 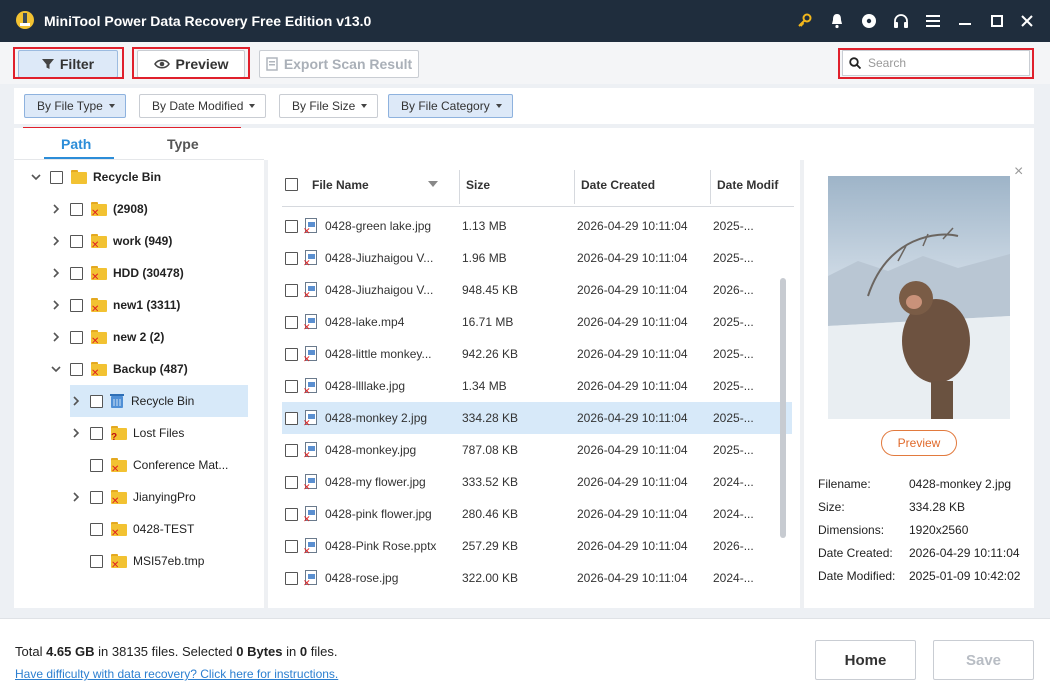 What do you see at coordinates (291, 184) in the screenshot?
I see `select-all-checkbox` at bounding box center [291, 184].